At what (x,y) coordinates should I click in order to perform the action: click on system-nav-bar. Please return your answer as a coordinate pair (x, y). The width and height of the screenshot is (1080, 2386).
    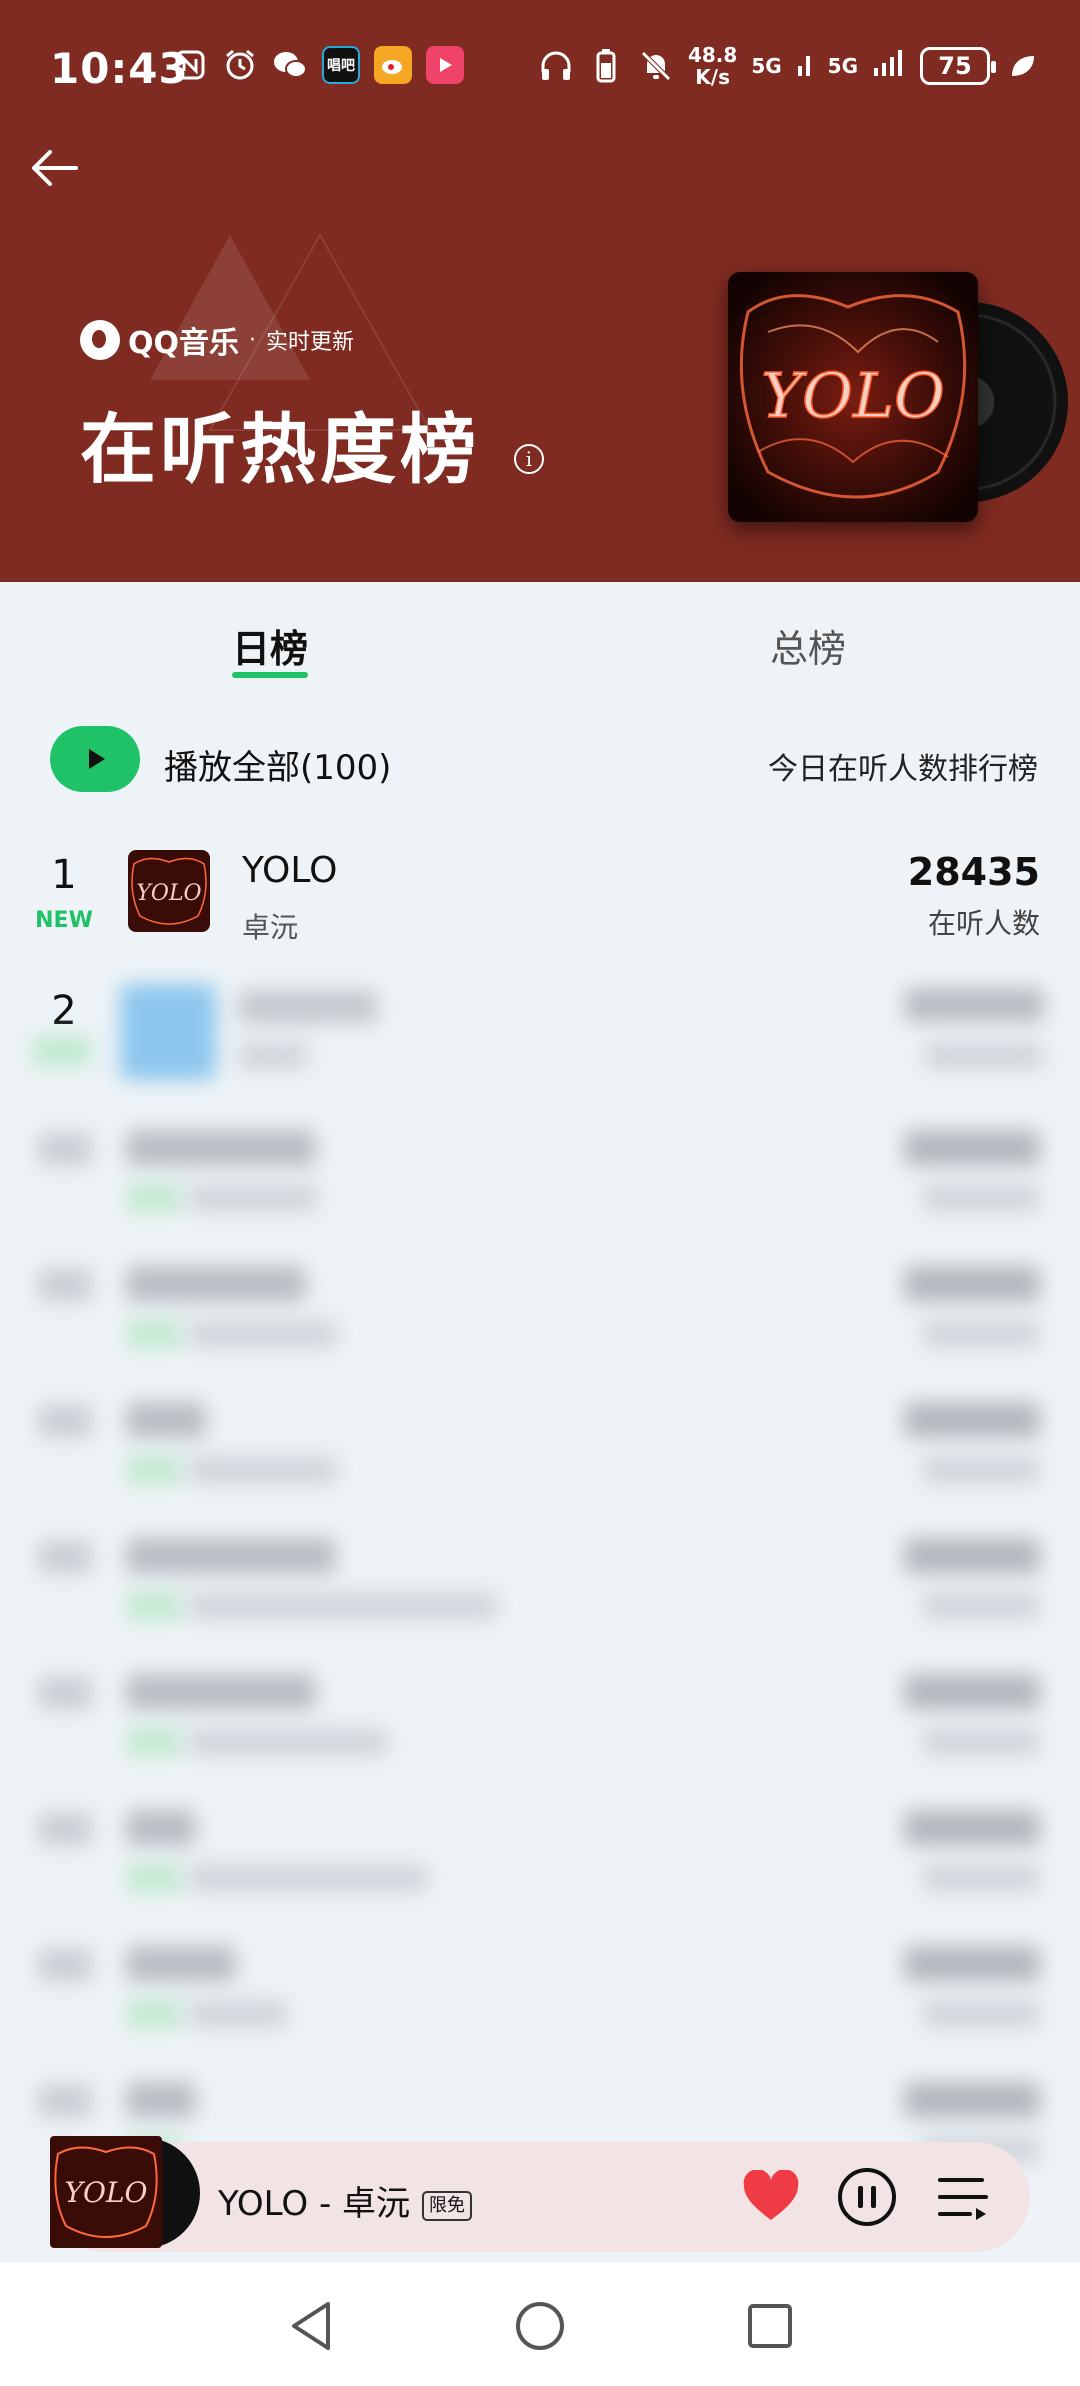
    Looking at the image, I should click on (540, 2324).